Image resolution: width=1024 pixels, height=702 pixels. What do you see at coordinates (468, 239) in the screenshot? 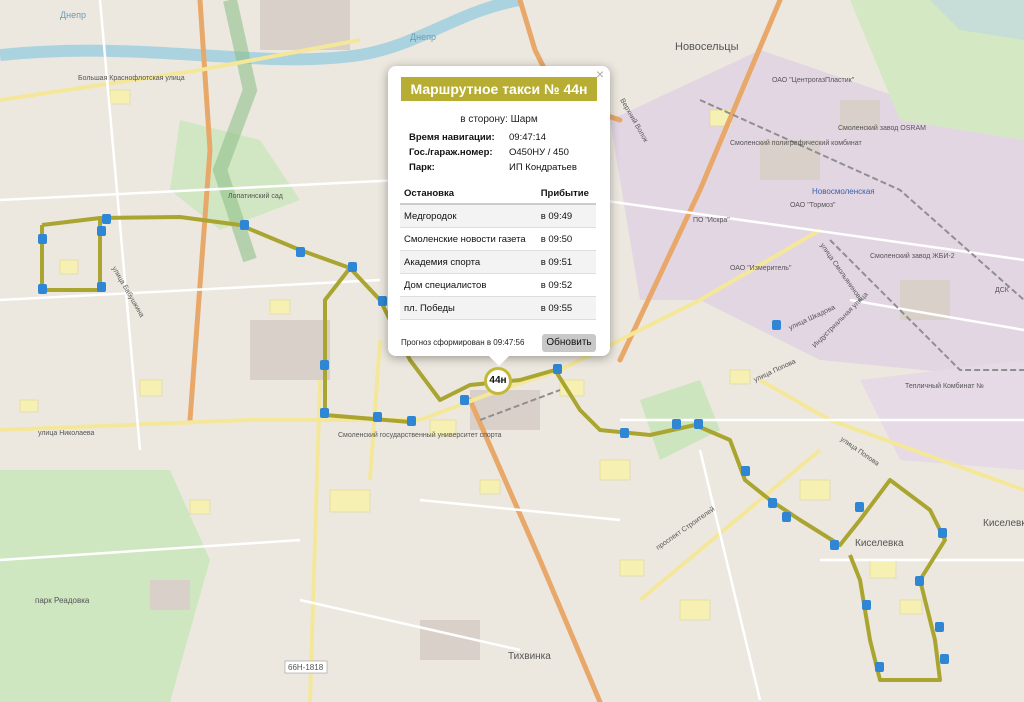
I see `stop-name: Смоленские новости газета` at bounding box center [468, 239].